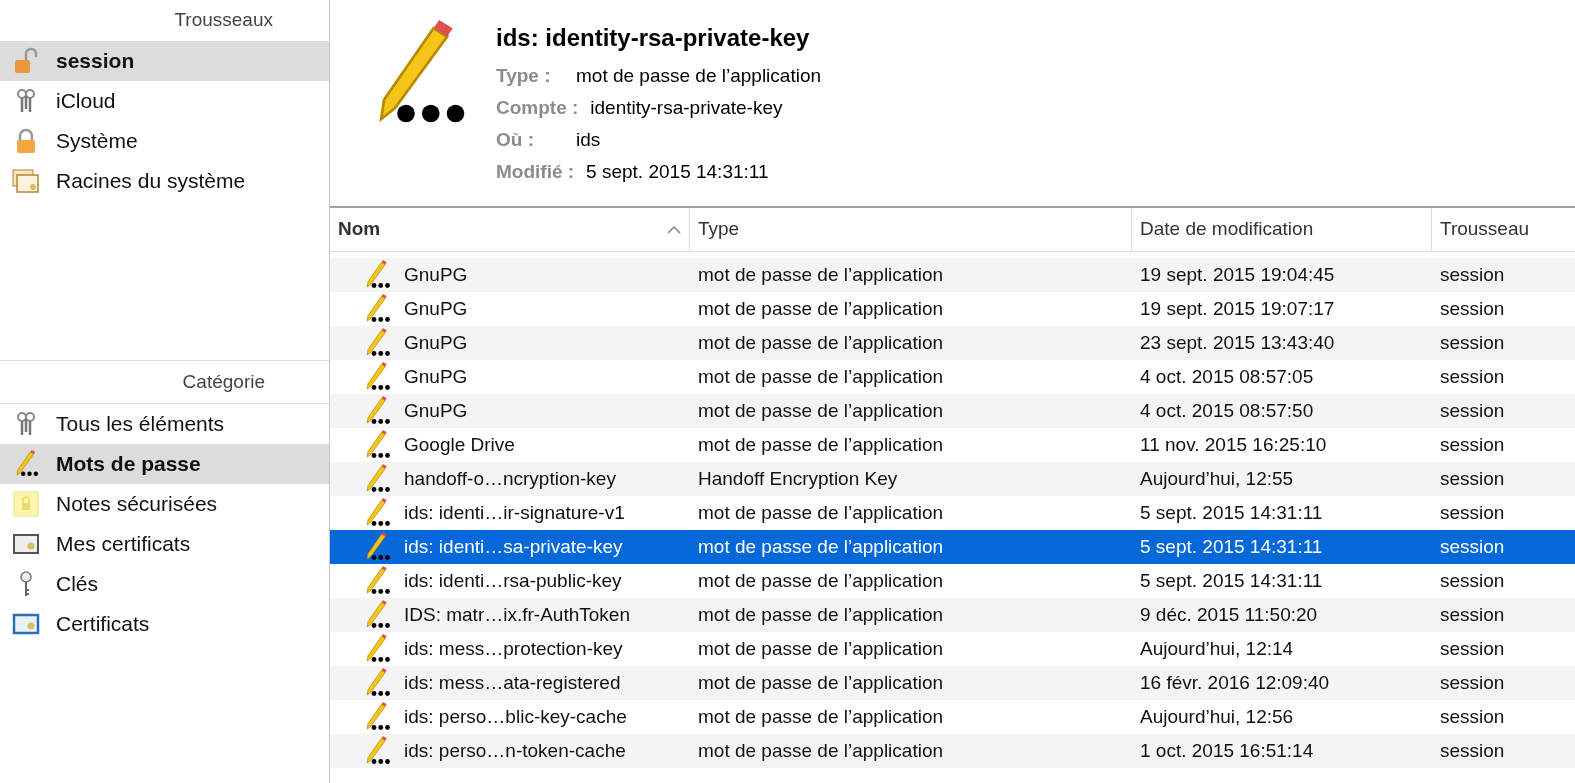  I want to click on field-value: identity-rsa-private-key, so click(686, 107).